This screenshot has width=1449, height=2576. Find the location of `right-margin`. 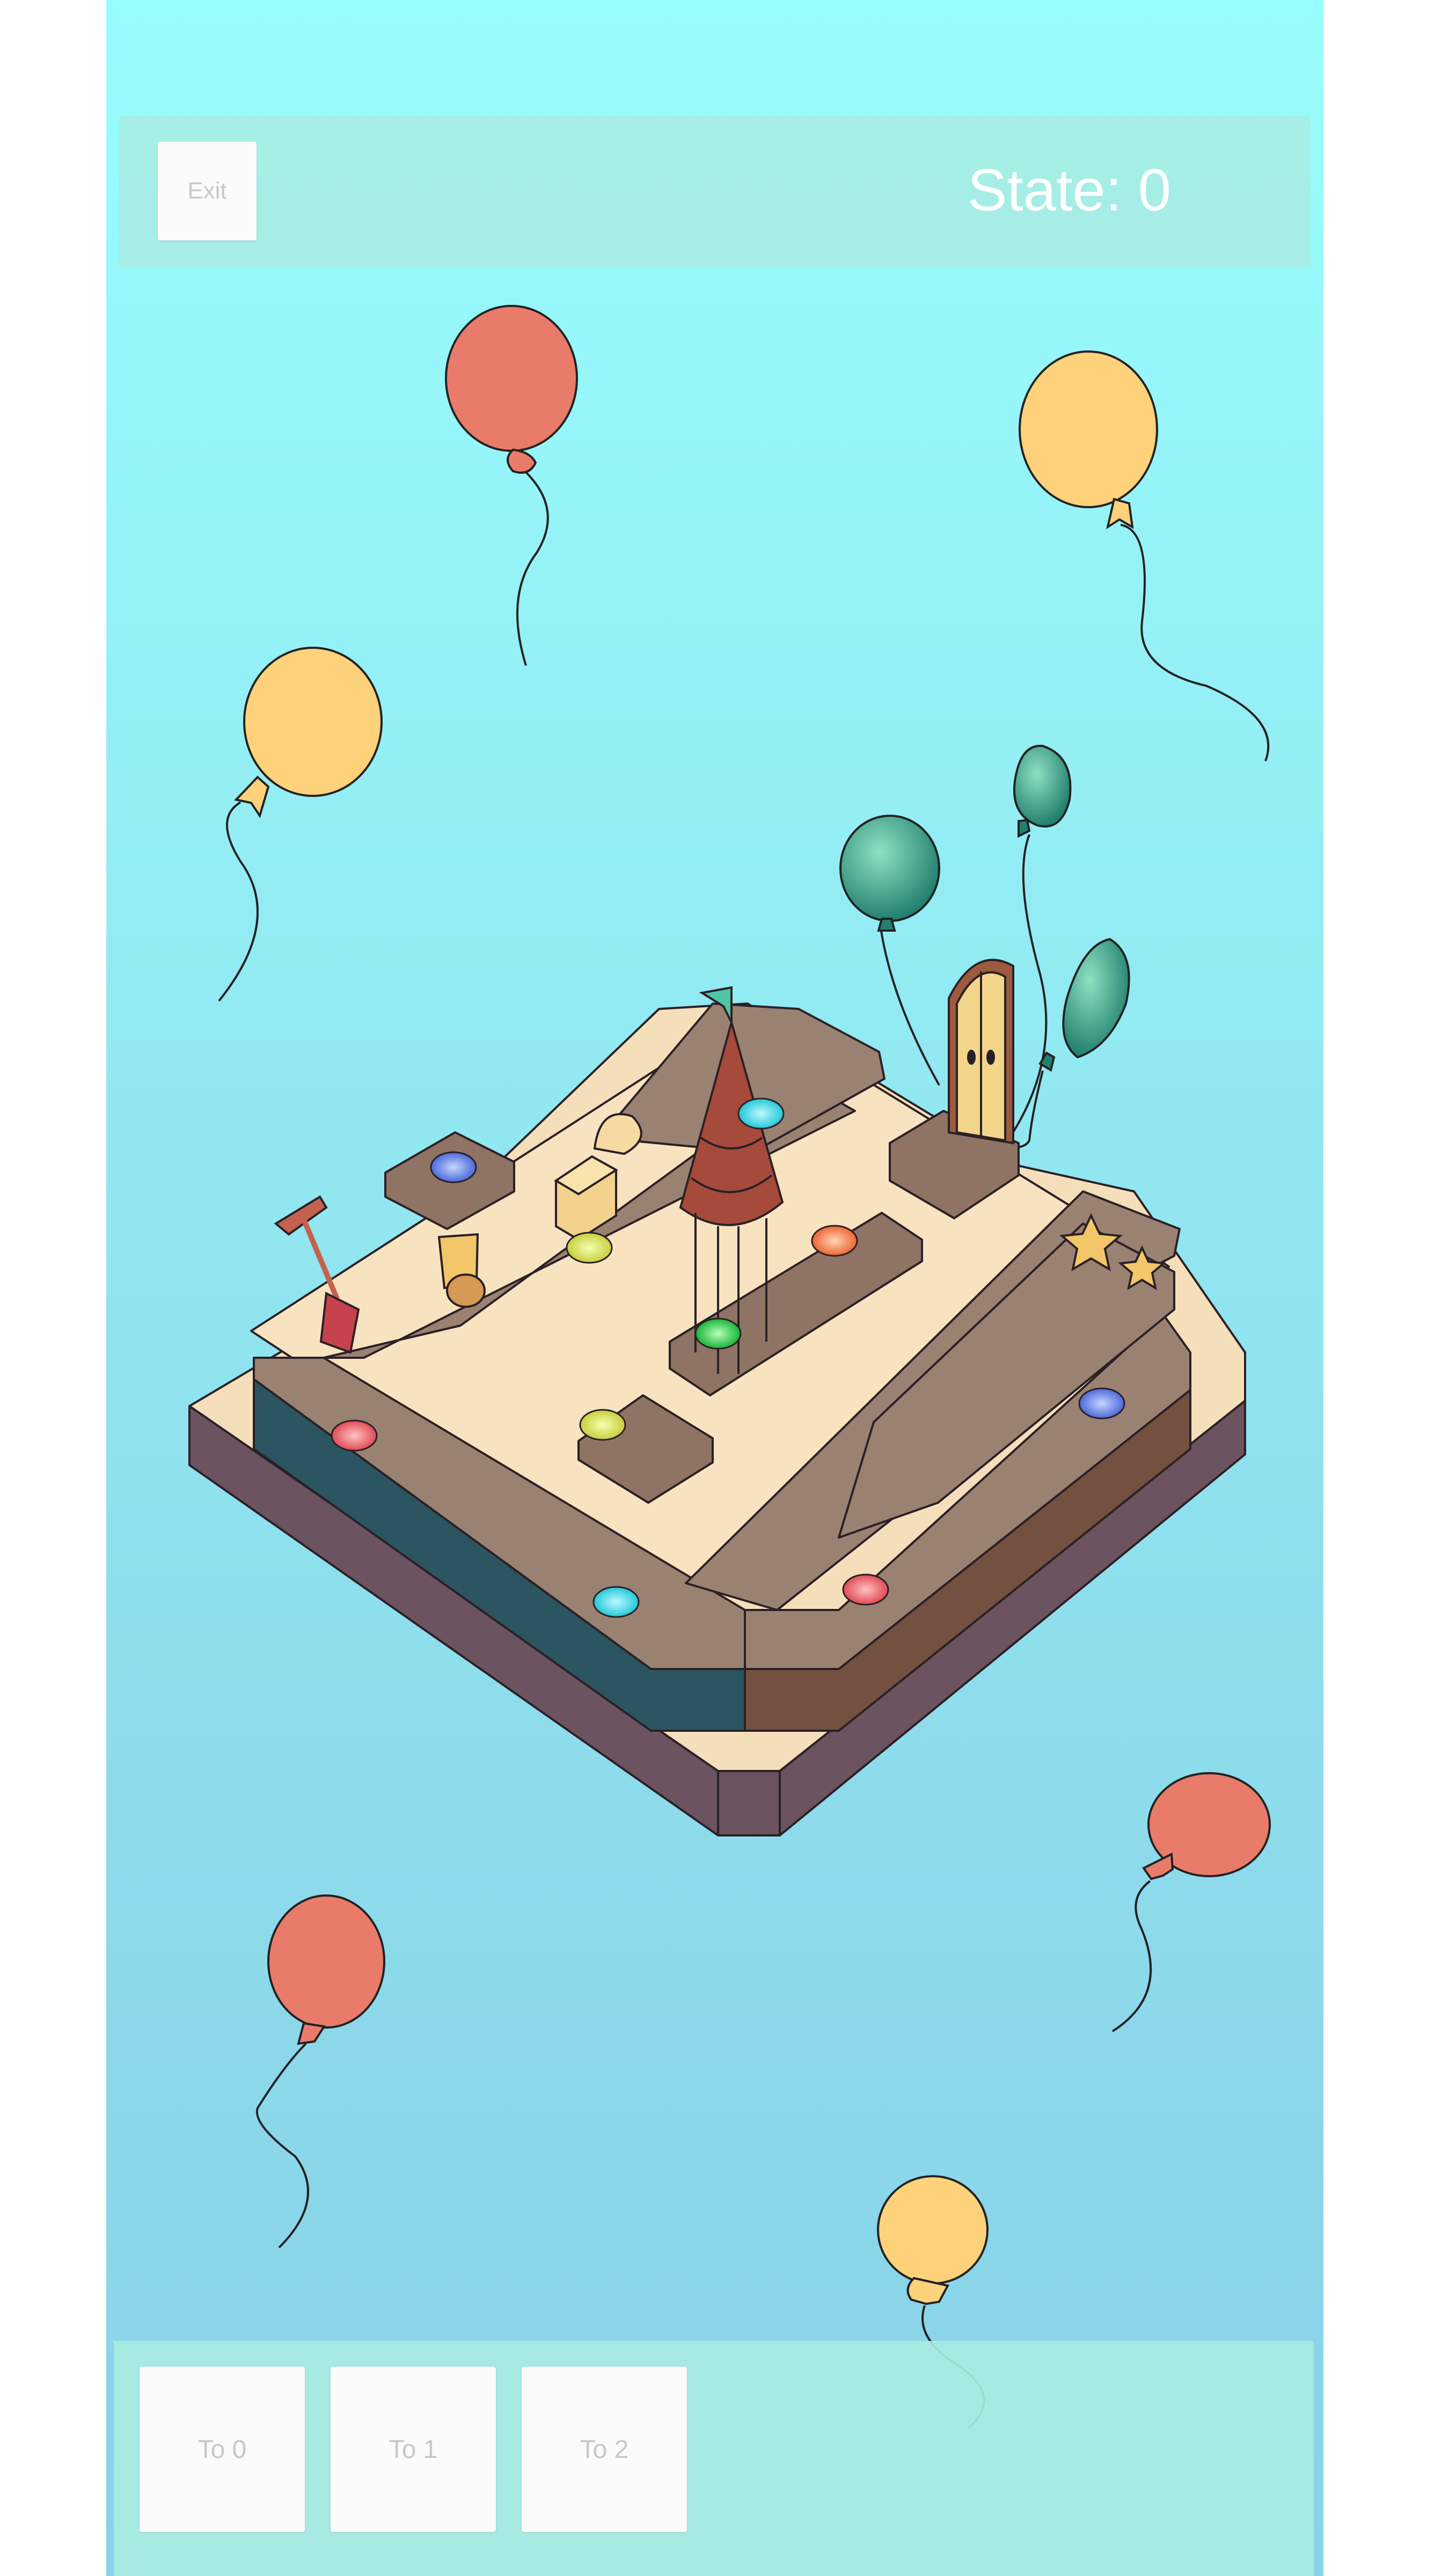

right-margin is located at coordinates (1386, 1288).